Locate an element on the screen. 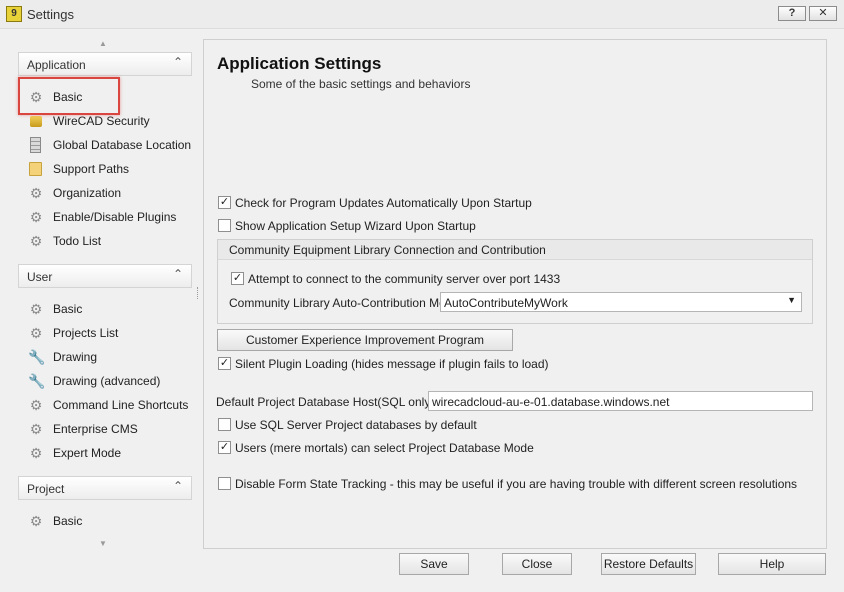 The width and height of the screenshot is (844, 592). contribution-mode-select: AutoContributeMyWork ▼ is located at coordinates (621, 302).